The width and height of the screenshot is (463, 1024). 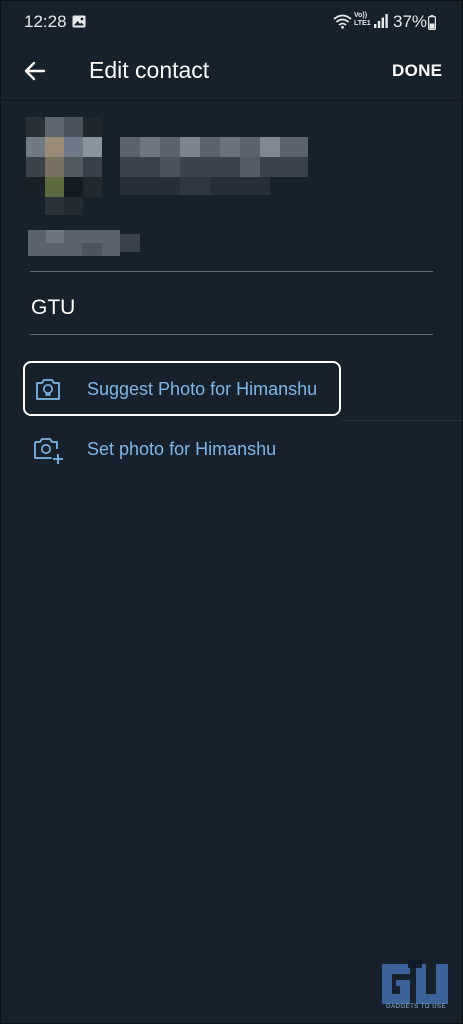 What do you see at coordinates (214, 166) in the screenshot?
I see `contact-name-redacted` at bounding box center [214, 166].